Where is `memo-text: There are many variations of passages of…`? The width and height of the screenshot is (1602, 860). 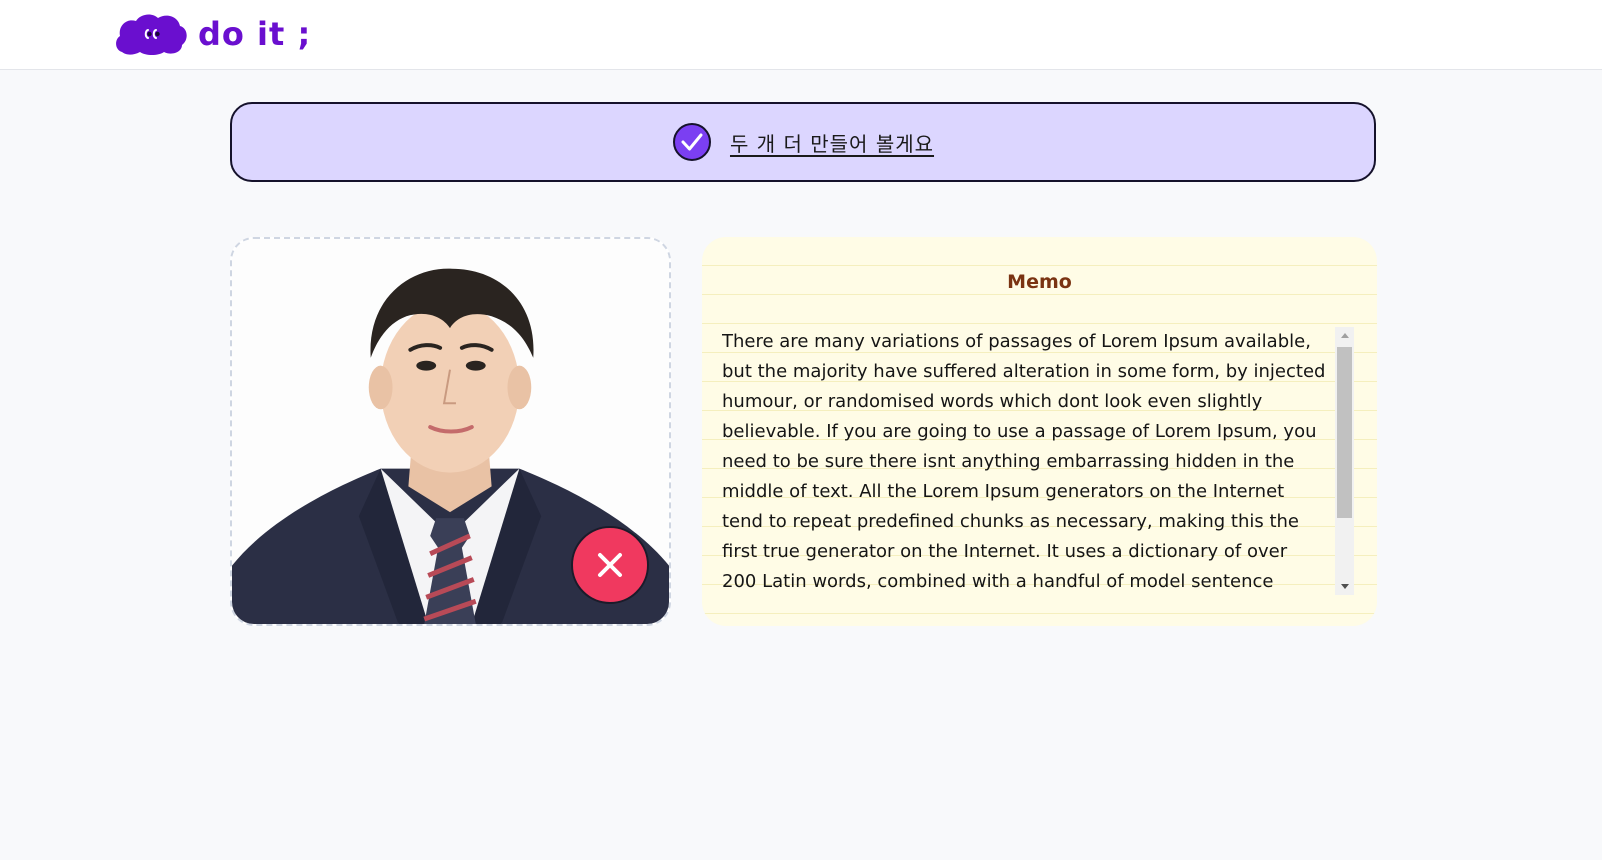
memo-text: There are many variations of passages of… is located at coordinates (1024, 462).